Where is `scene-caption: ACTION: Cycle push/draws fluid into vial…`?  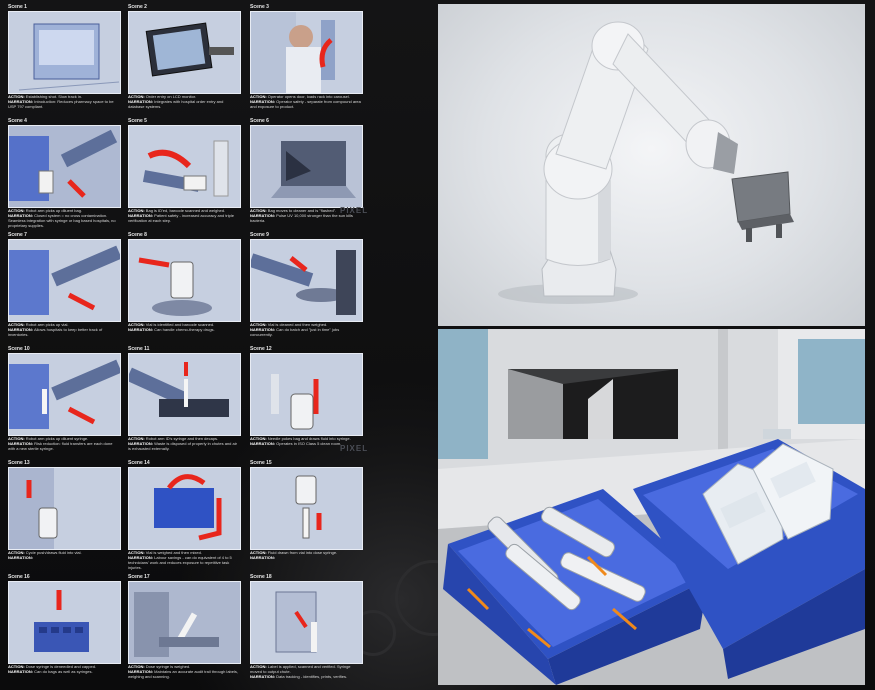 scene-caption: ACTION: Cycle push/draws fluid into vial… is located at coordinates (64, 555).